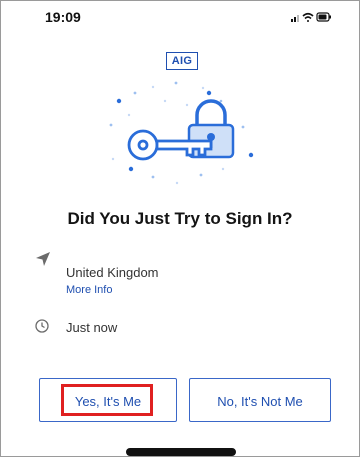 This screenshot has width=360, height=457. What do you see at coordinates (42, 326) in the screenshot?
I see `clock-icon` at bounding box center [42, 326].